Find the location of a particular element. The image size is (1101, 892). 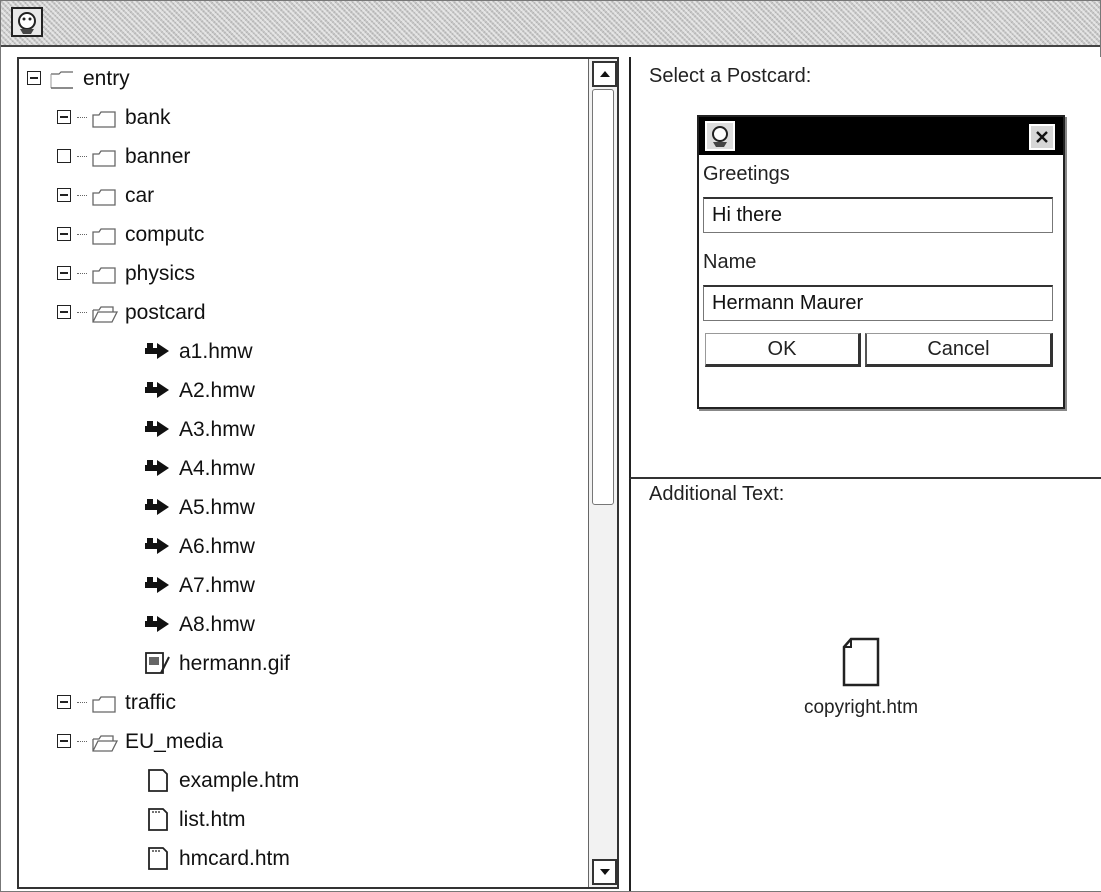

tree-item-label: A2.hmw is located at coordinates (217, 390).